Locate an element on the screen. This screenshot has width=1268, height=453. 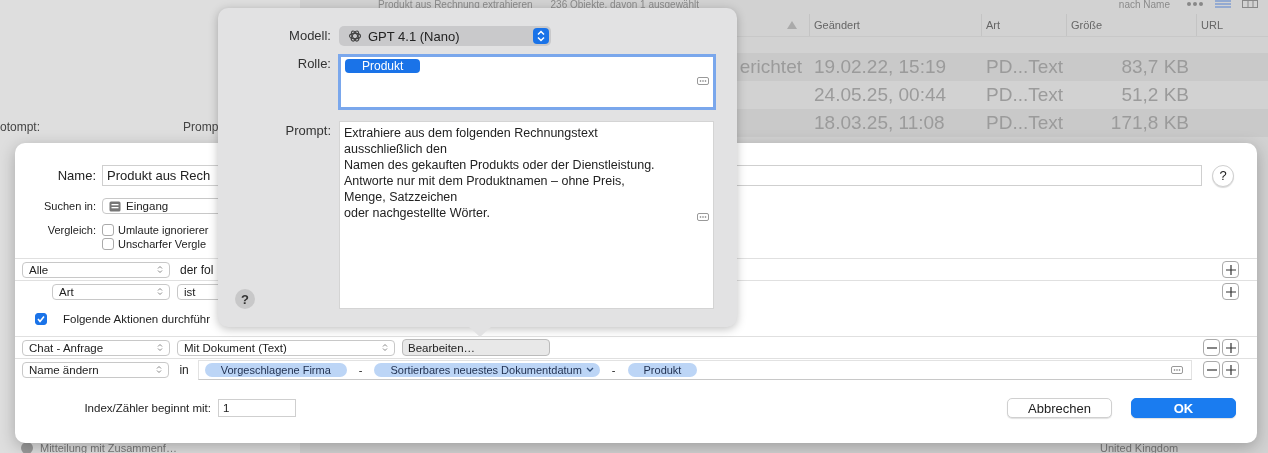
field-label: Suchen in: is located at coordinates (70, 206).